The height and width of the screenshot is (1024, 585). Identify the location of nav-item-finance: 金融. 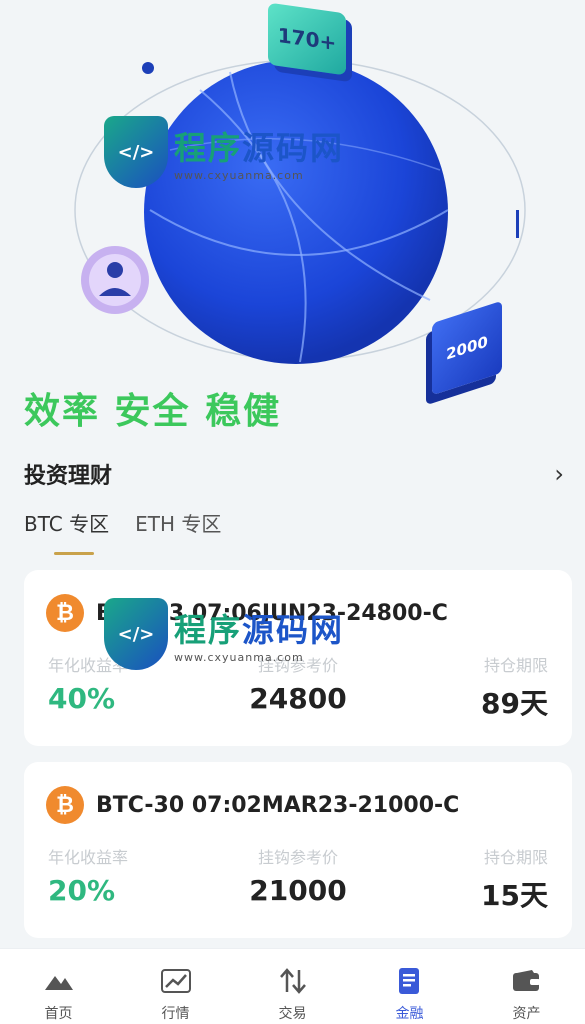
(410, 986).